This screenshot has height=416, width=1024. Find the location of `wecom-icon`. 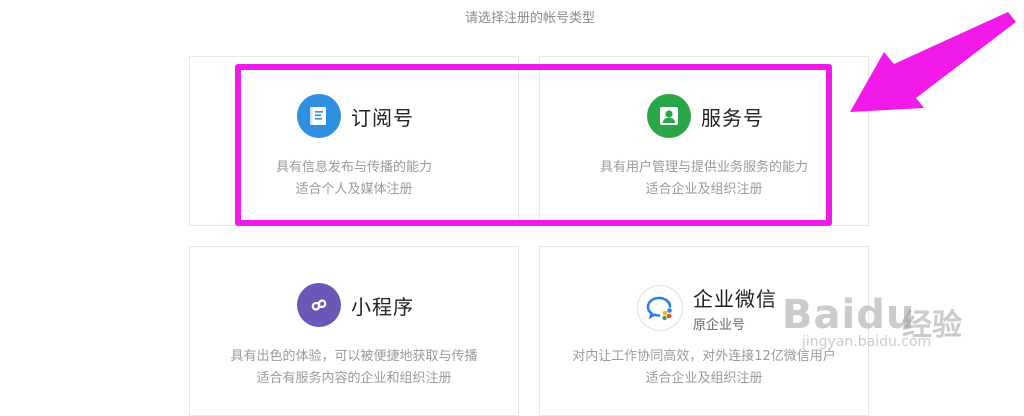

wecom-icon is located at coordinates (660, 308).